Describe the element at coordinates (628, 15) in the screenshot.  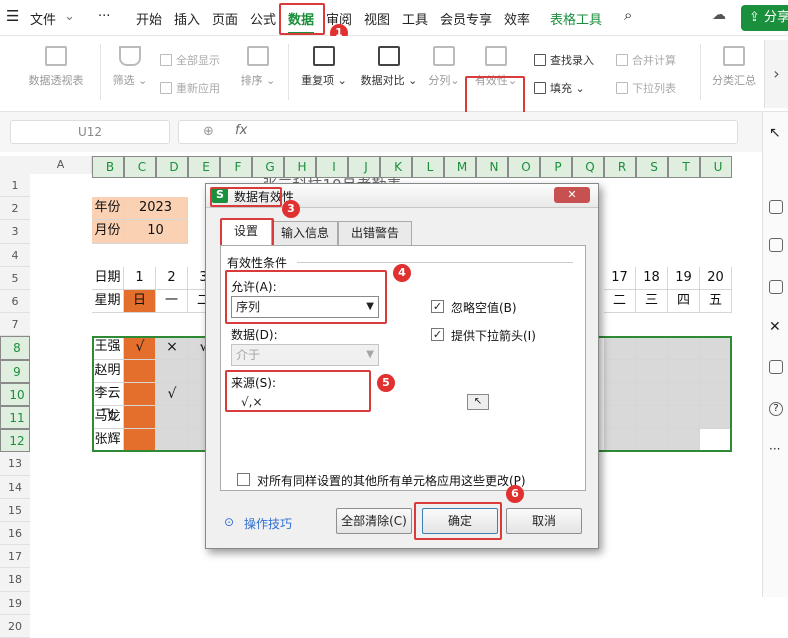
I see `search-icon: ⌕` at that location.